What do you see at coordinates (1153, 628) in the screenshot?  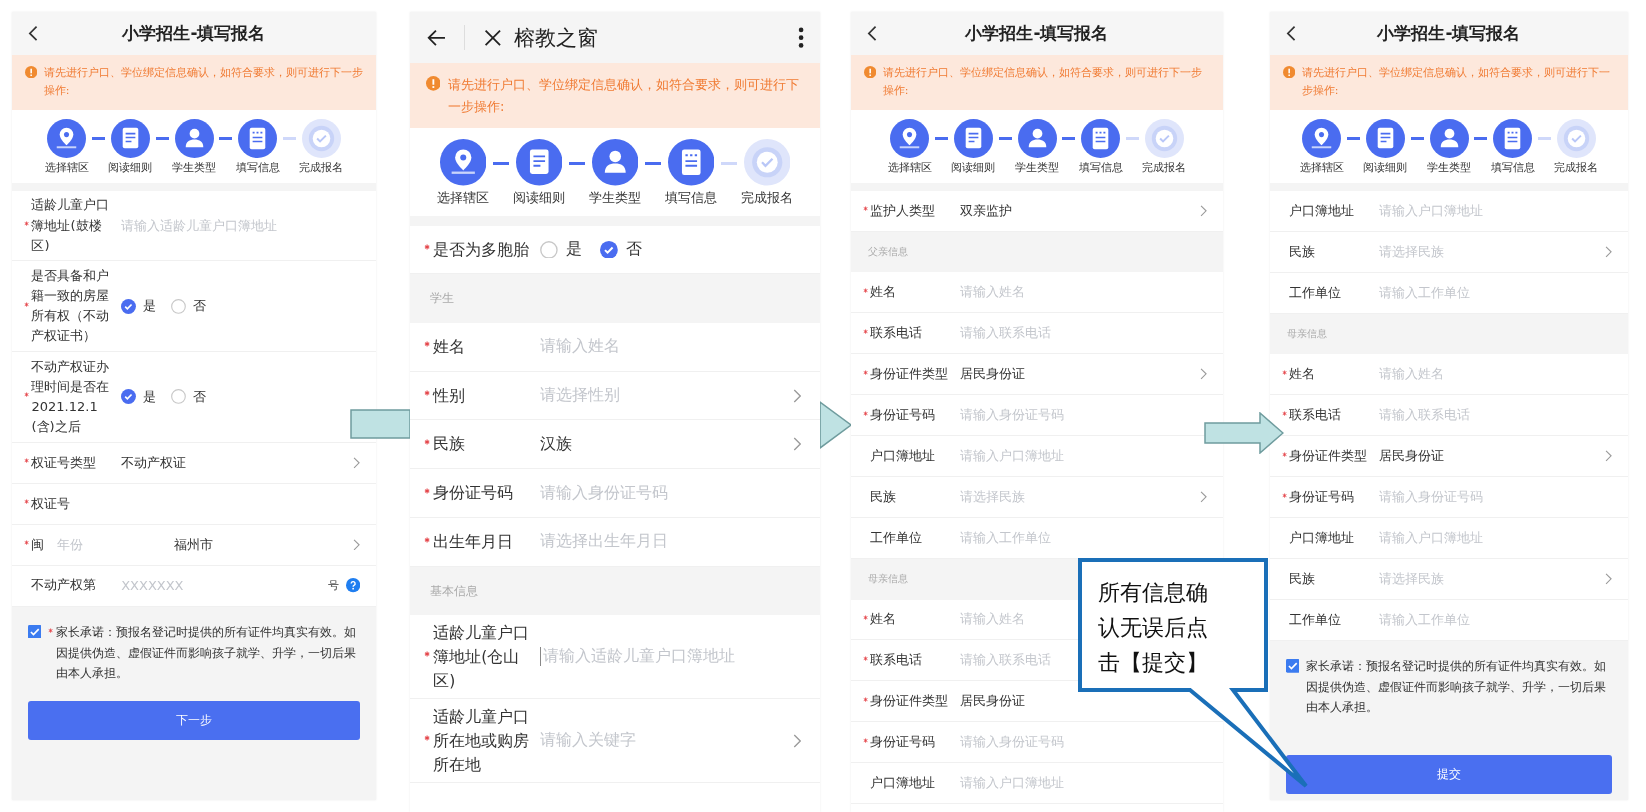 I see `callout-text: 所有信息确认无误后点击【提交】` at bounding box center [1153, 628].